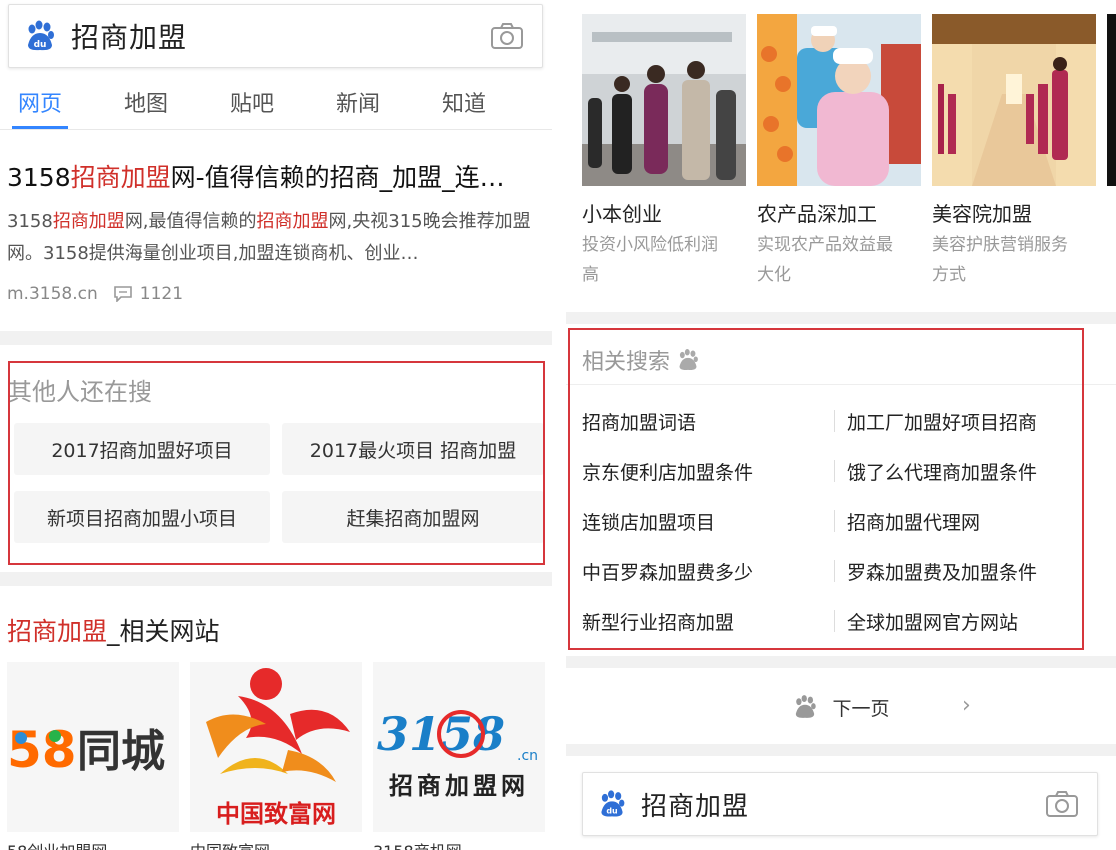  Describe the element at coordinates (276, 814) in the screenshot. I see `svg-text: 中国致富网` at that location.